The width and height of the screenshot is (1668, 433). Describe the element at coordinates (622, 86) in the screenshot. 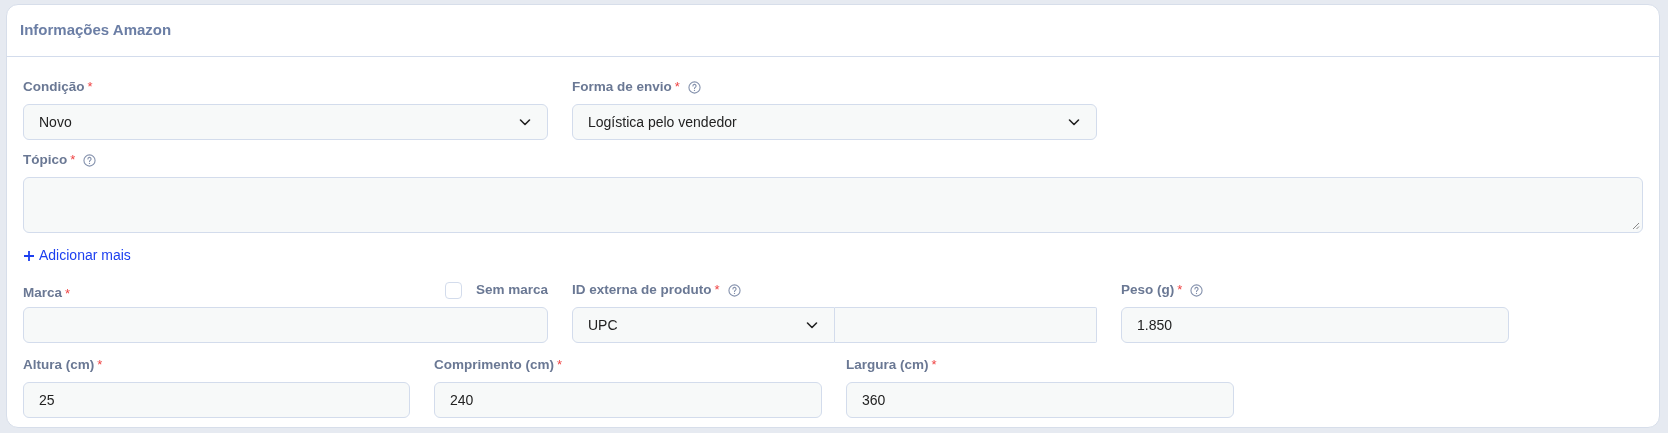

I see `field-label: Forma de envio` at that location.